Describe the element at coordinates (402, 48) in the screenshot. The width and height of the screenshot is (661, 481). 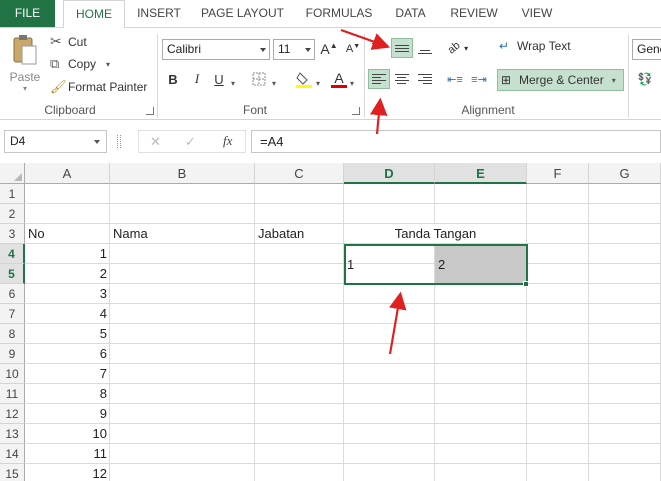
I see `middle-align-button` at that location.